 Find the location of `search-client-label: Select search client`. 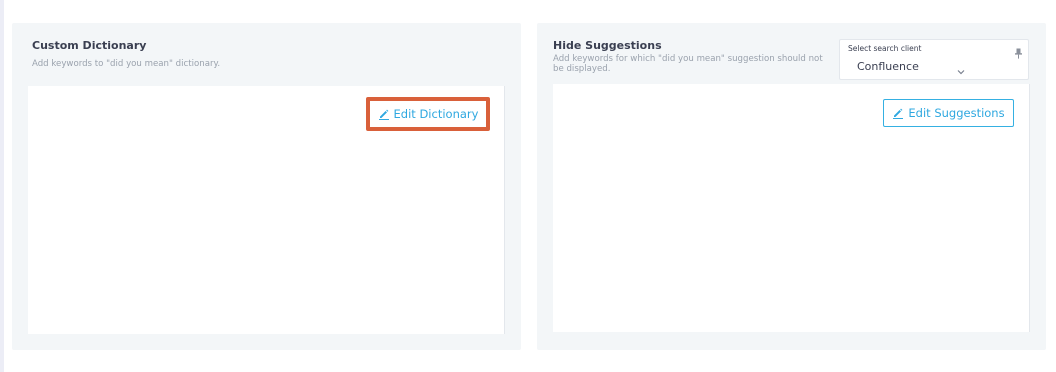

search-client-label: Select search client is located at coordinates (885, 48).